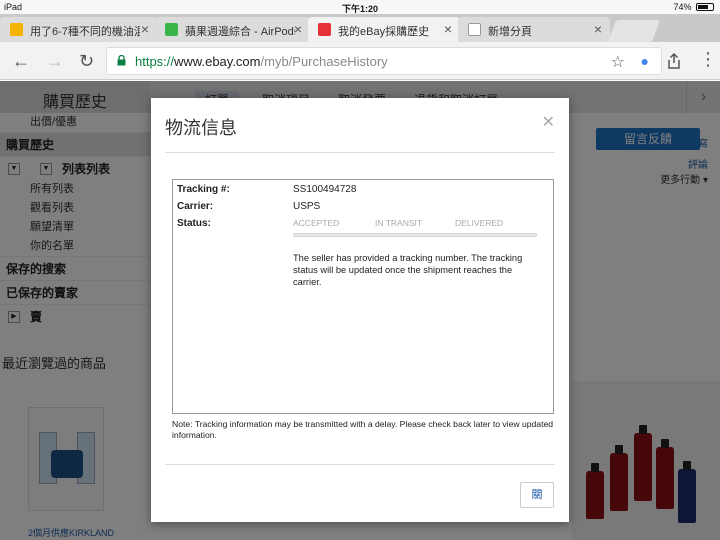 The image size is (720, 540). I want to click on battery-percent: 74%, so click(682, 7).